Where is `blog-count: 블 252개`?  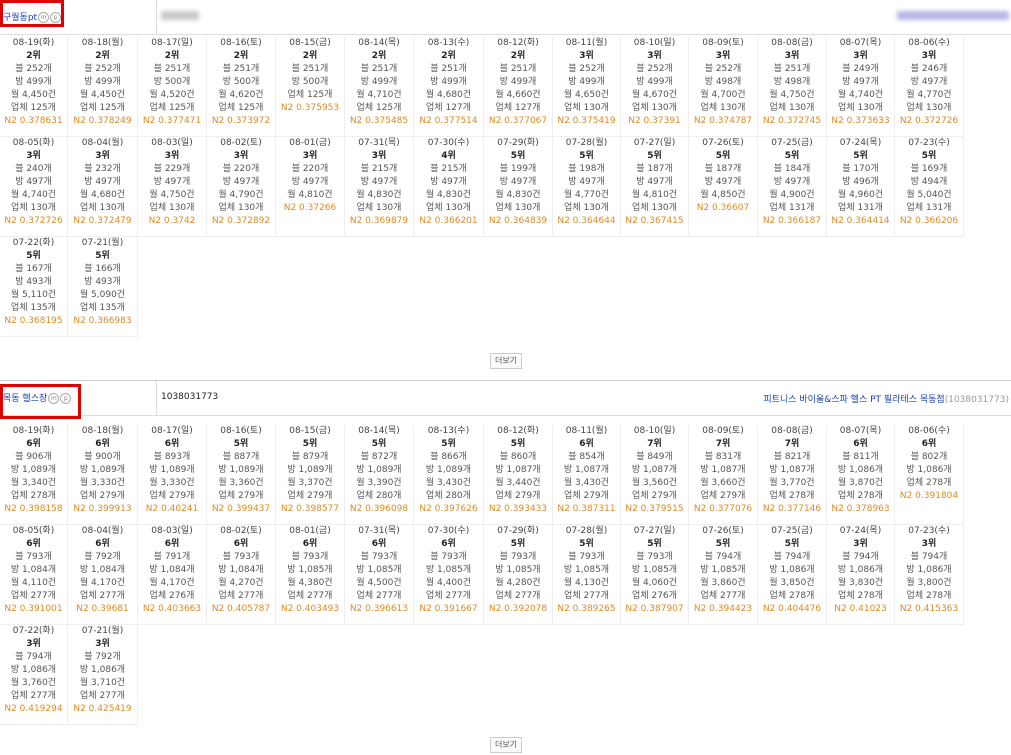 blog-count: 블 252개 is located at coordinates (654, 69).